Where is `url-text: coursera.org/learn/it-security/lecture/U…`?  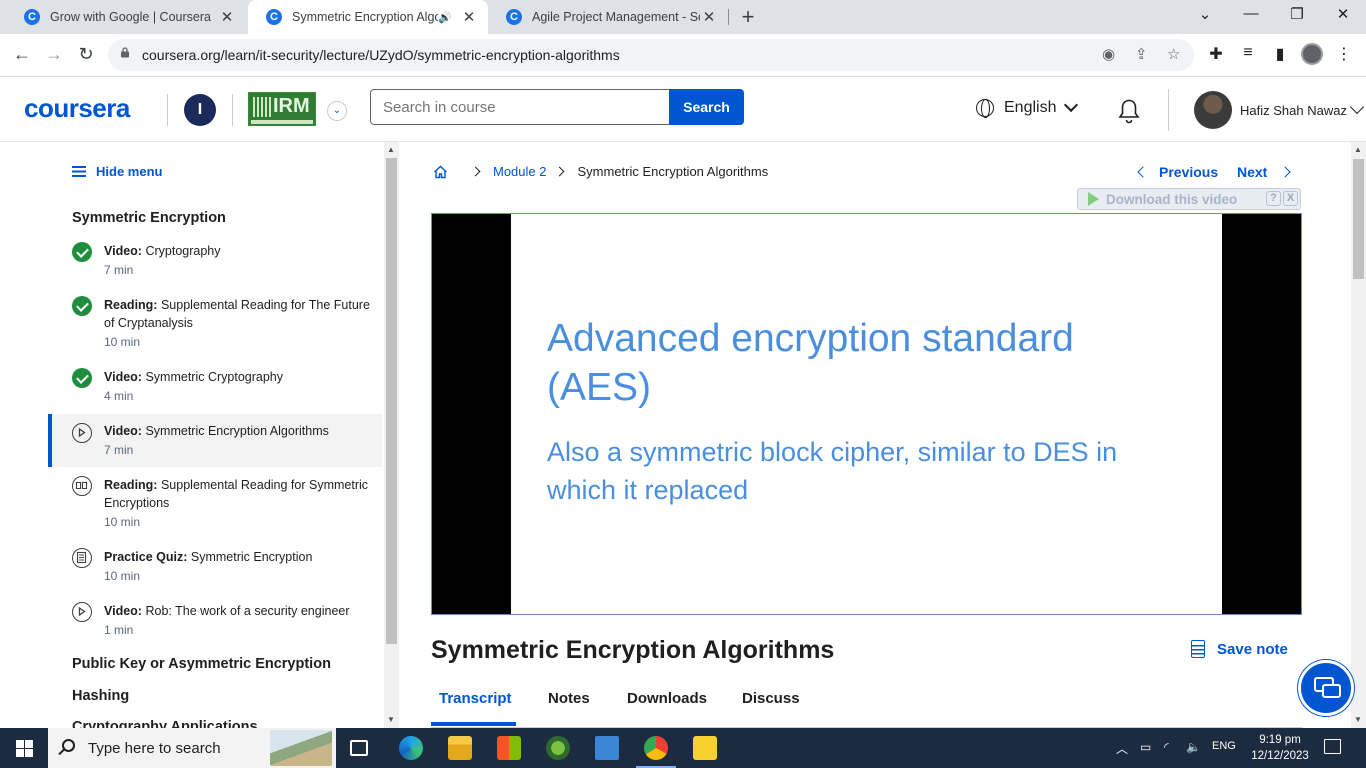
url-text: coursera.org/learn/it-security/lecture/U… is located at coordinates (381, 55).